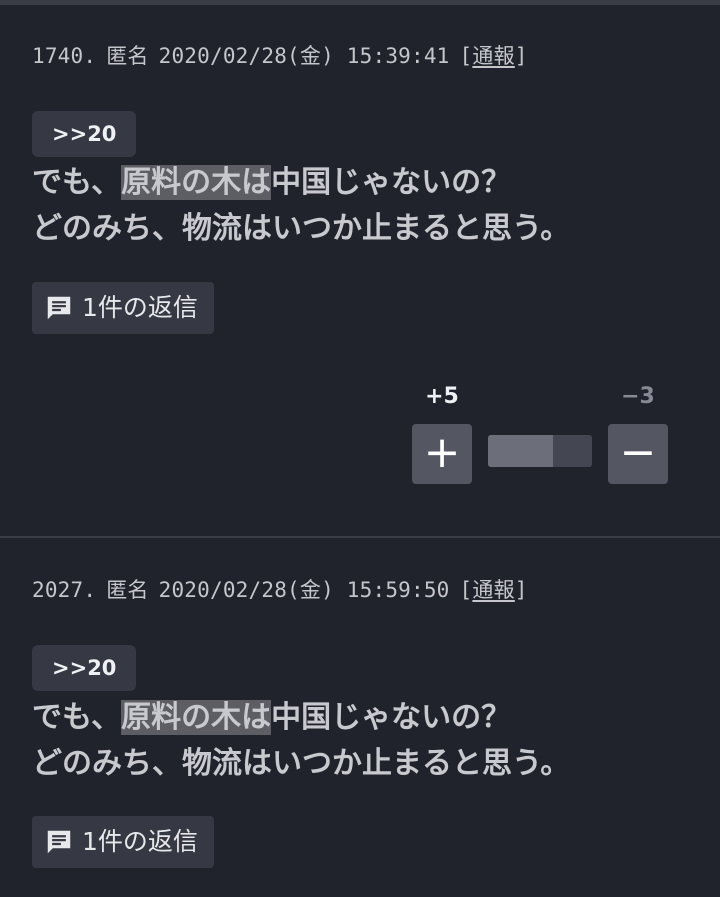 The image size is (720, 897). What do you see at coordinates (64, 590) in the screenshot?
I see `comment-number: 2027.` at bounding box center [64, 590].